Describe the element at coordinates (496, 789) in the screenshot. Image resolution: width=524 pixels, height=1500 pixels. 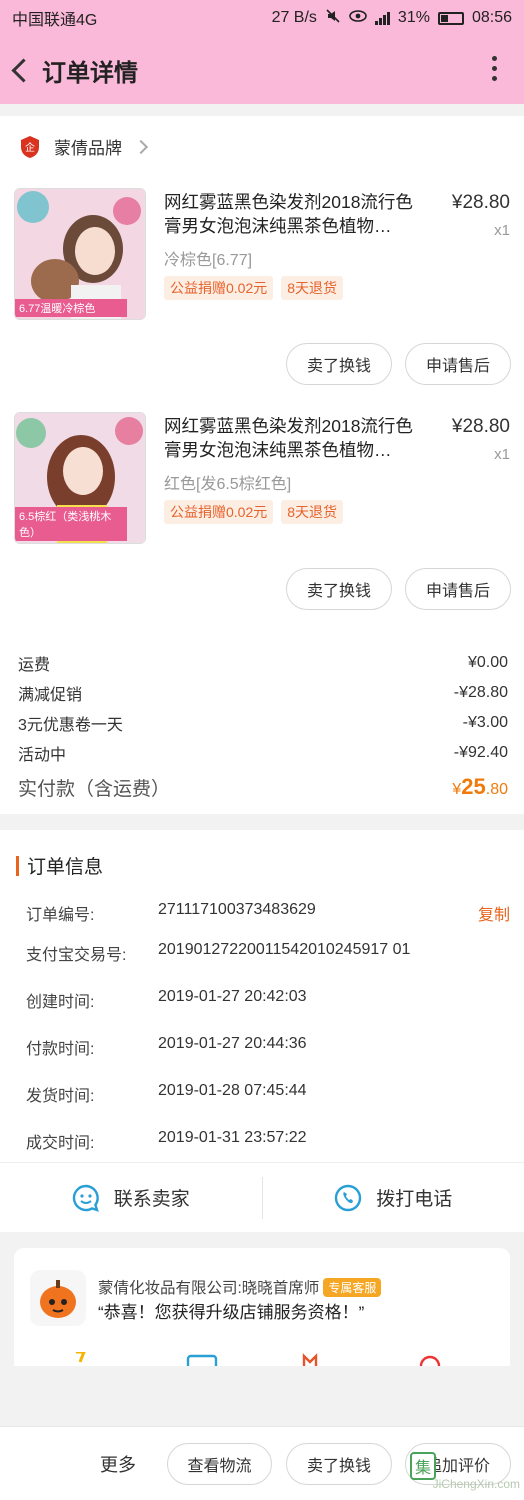
I see `total-decimal: .80` at that location.